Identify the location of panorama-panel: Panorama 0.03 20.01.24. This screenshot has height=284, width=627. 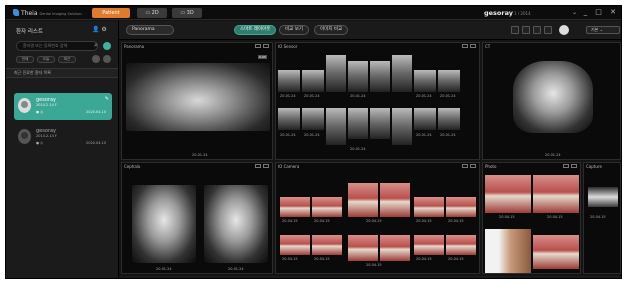
(197, 101).